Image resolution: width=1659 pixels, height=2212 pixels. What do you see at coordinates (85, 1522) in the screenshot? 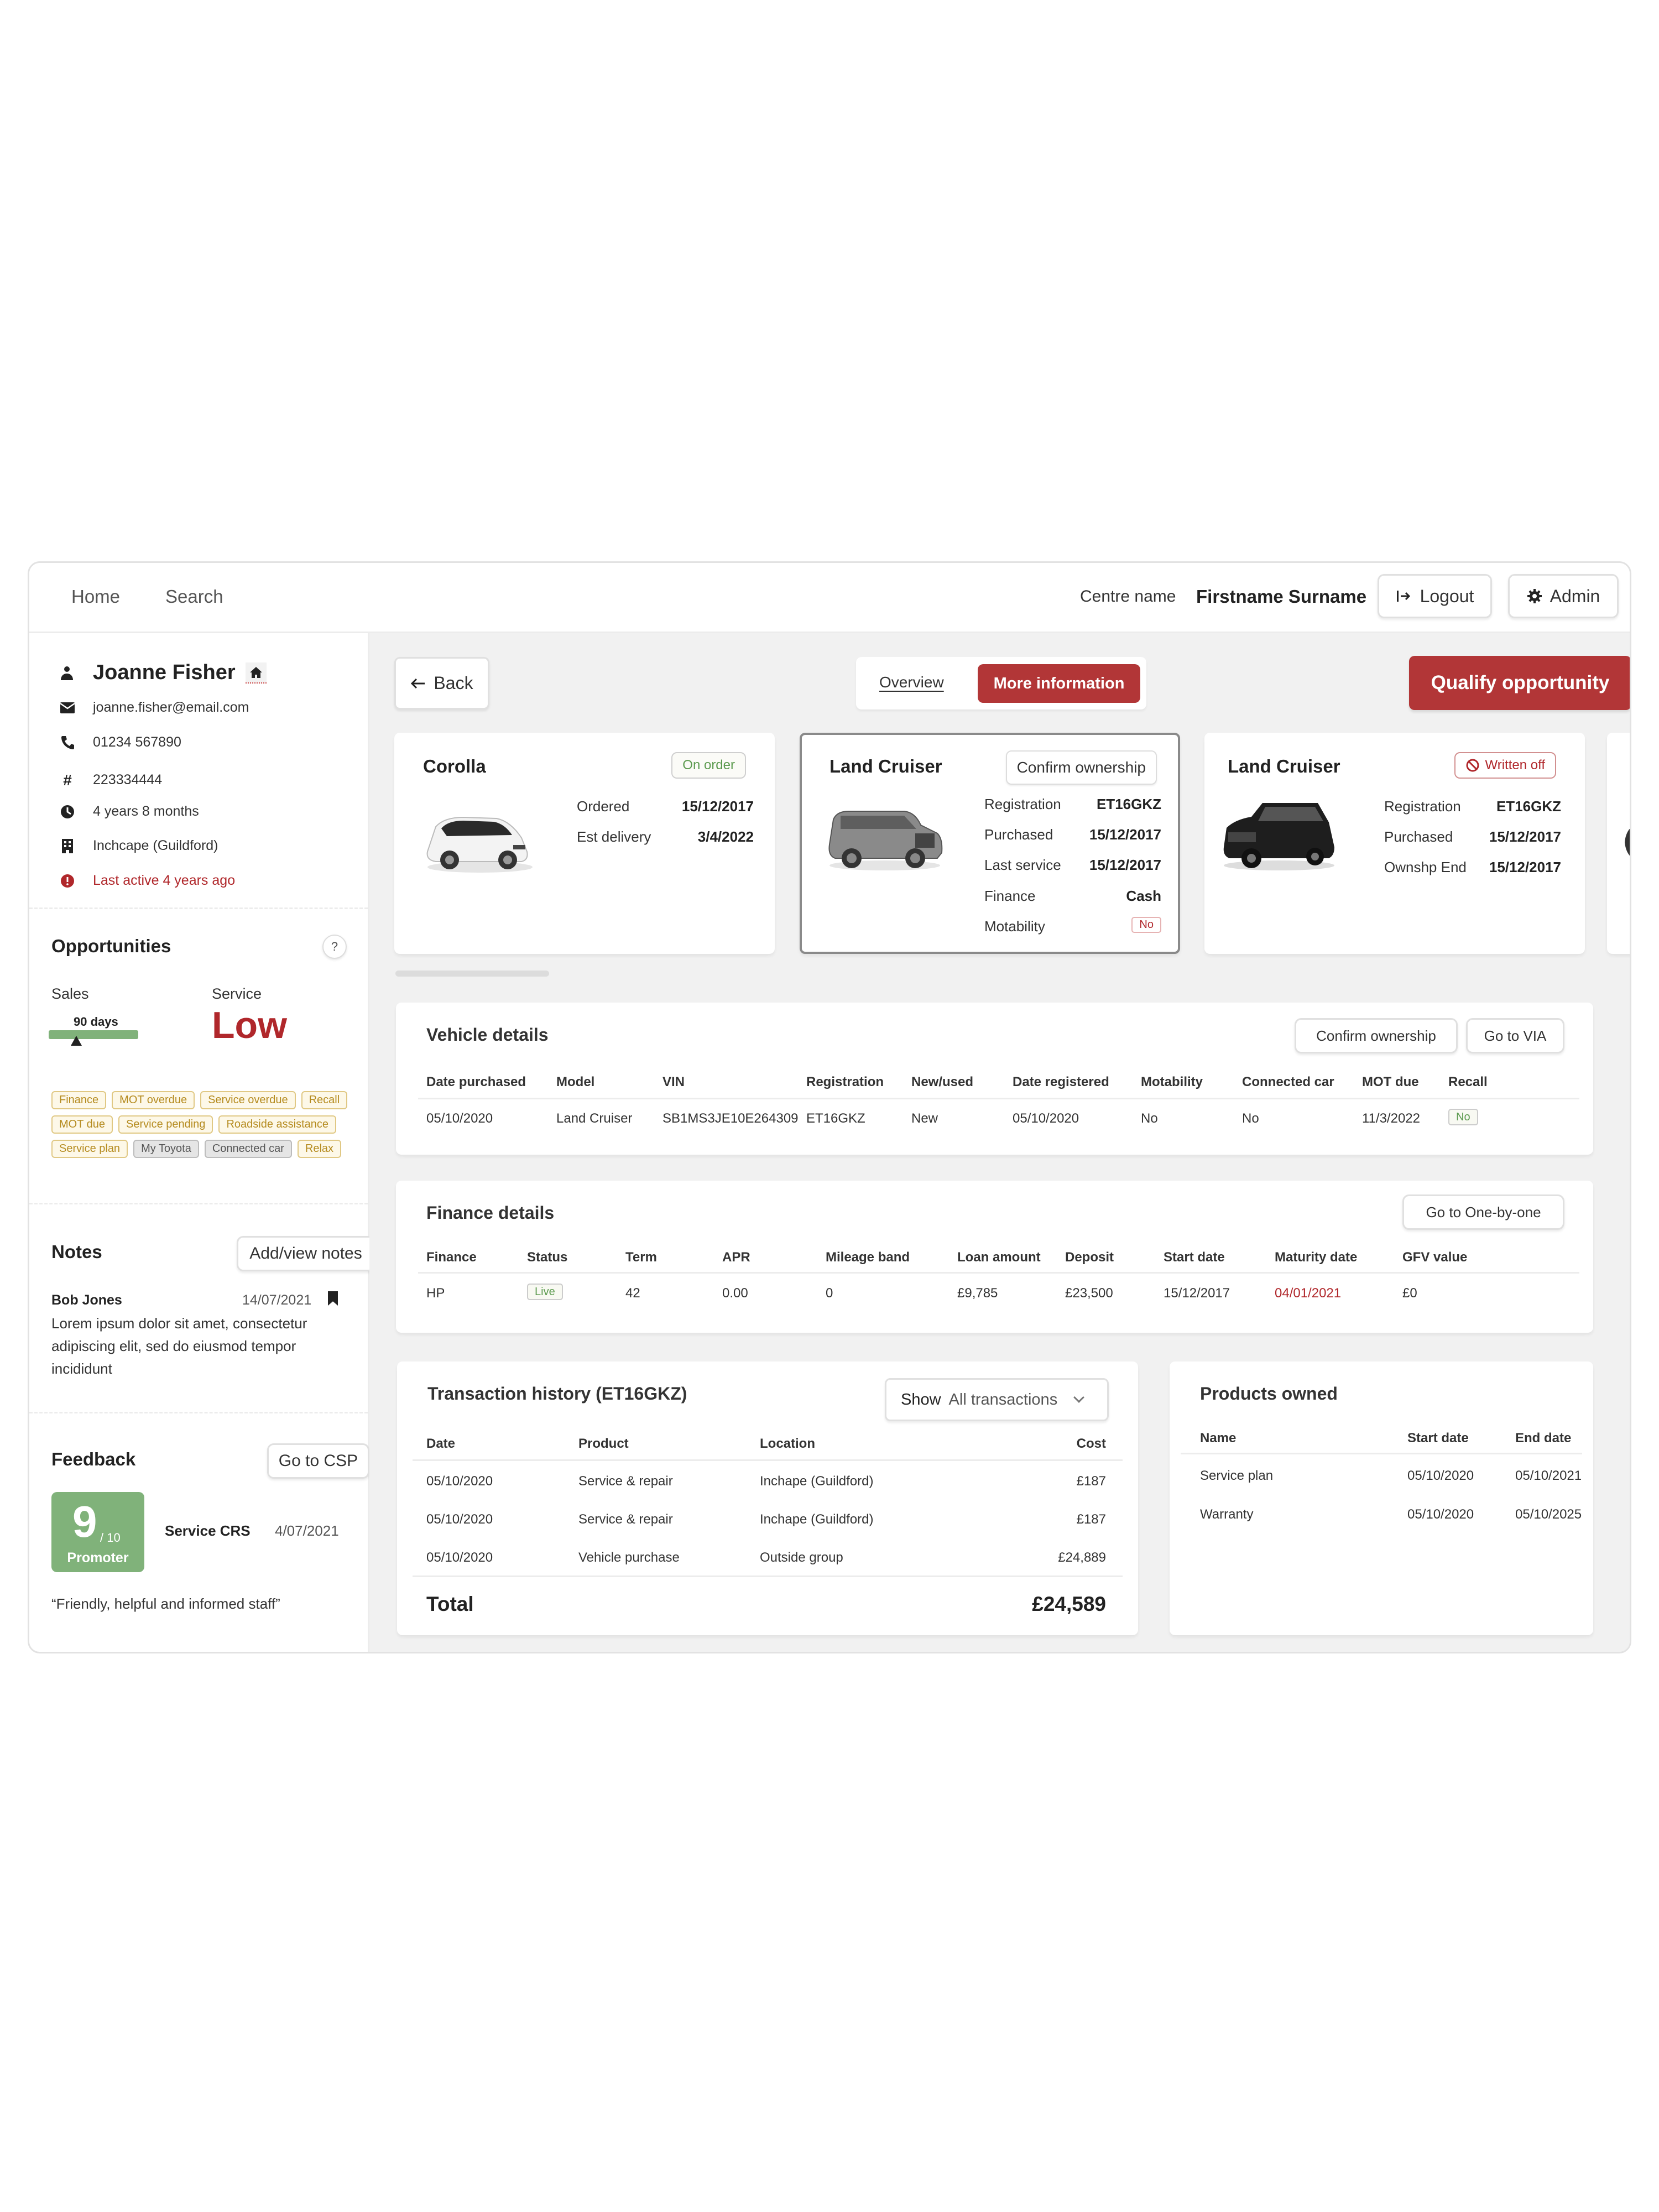
I see `nps-score: 9` at bounding box center [85, 1522].